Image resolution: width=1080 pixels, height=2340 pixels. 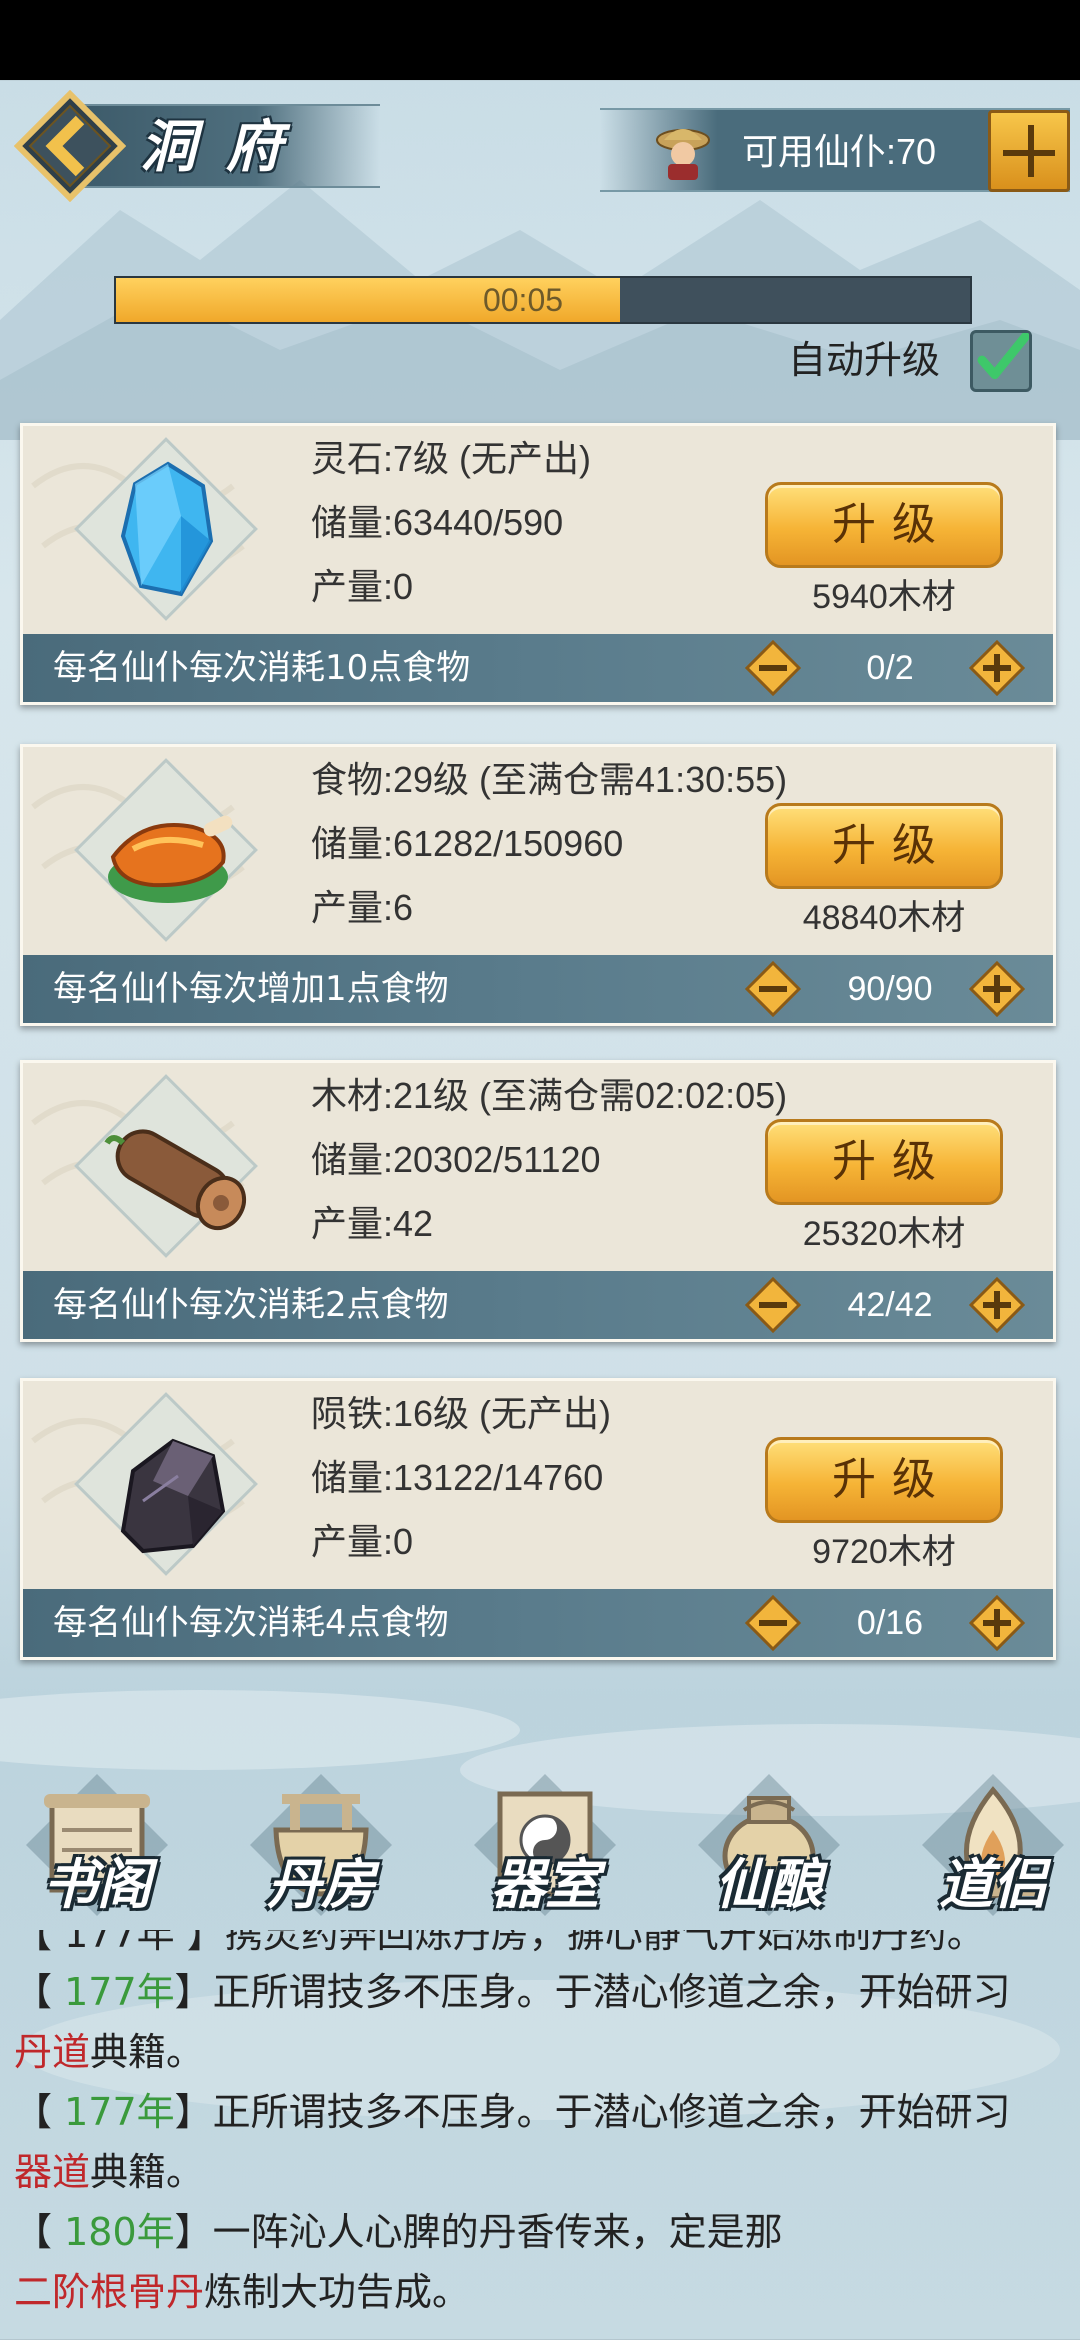 I want to click on resource-storage: 储量:61282/150960, so click(x=467, y=843).